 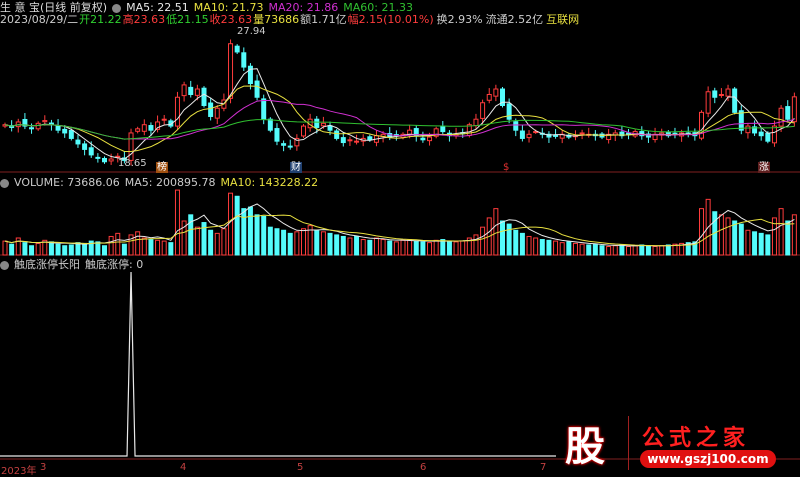 I want to click on indicator-header: 触底涨停长阳 触底涨停: 0, so click(x=74, y=264).